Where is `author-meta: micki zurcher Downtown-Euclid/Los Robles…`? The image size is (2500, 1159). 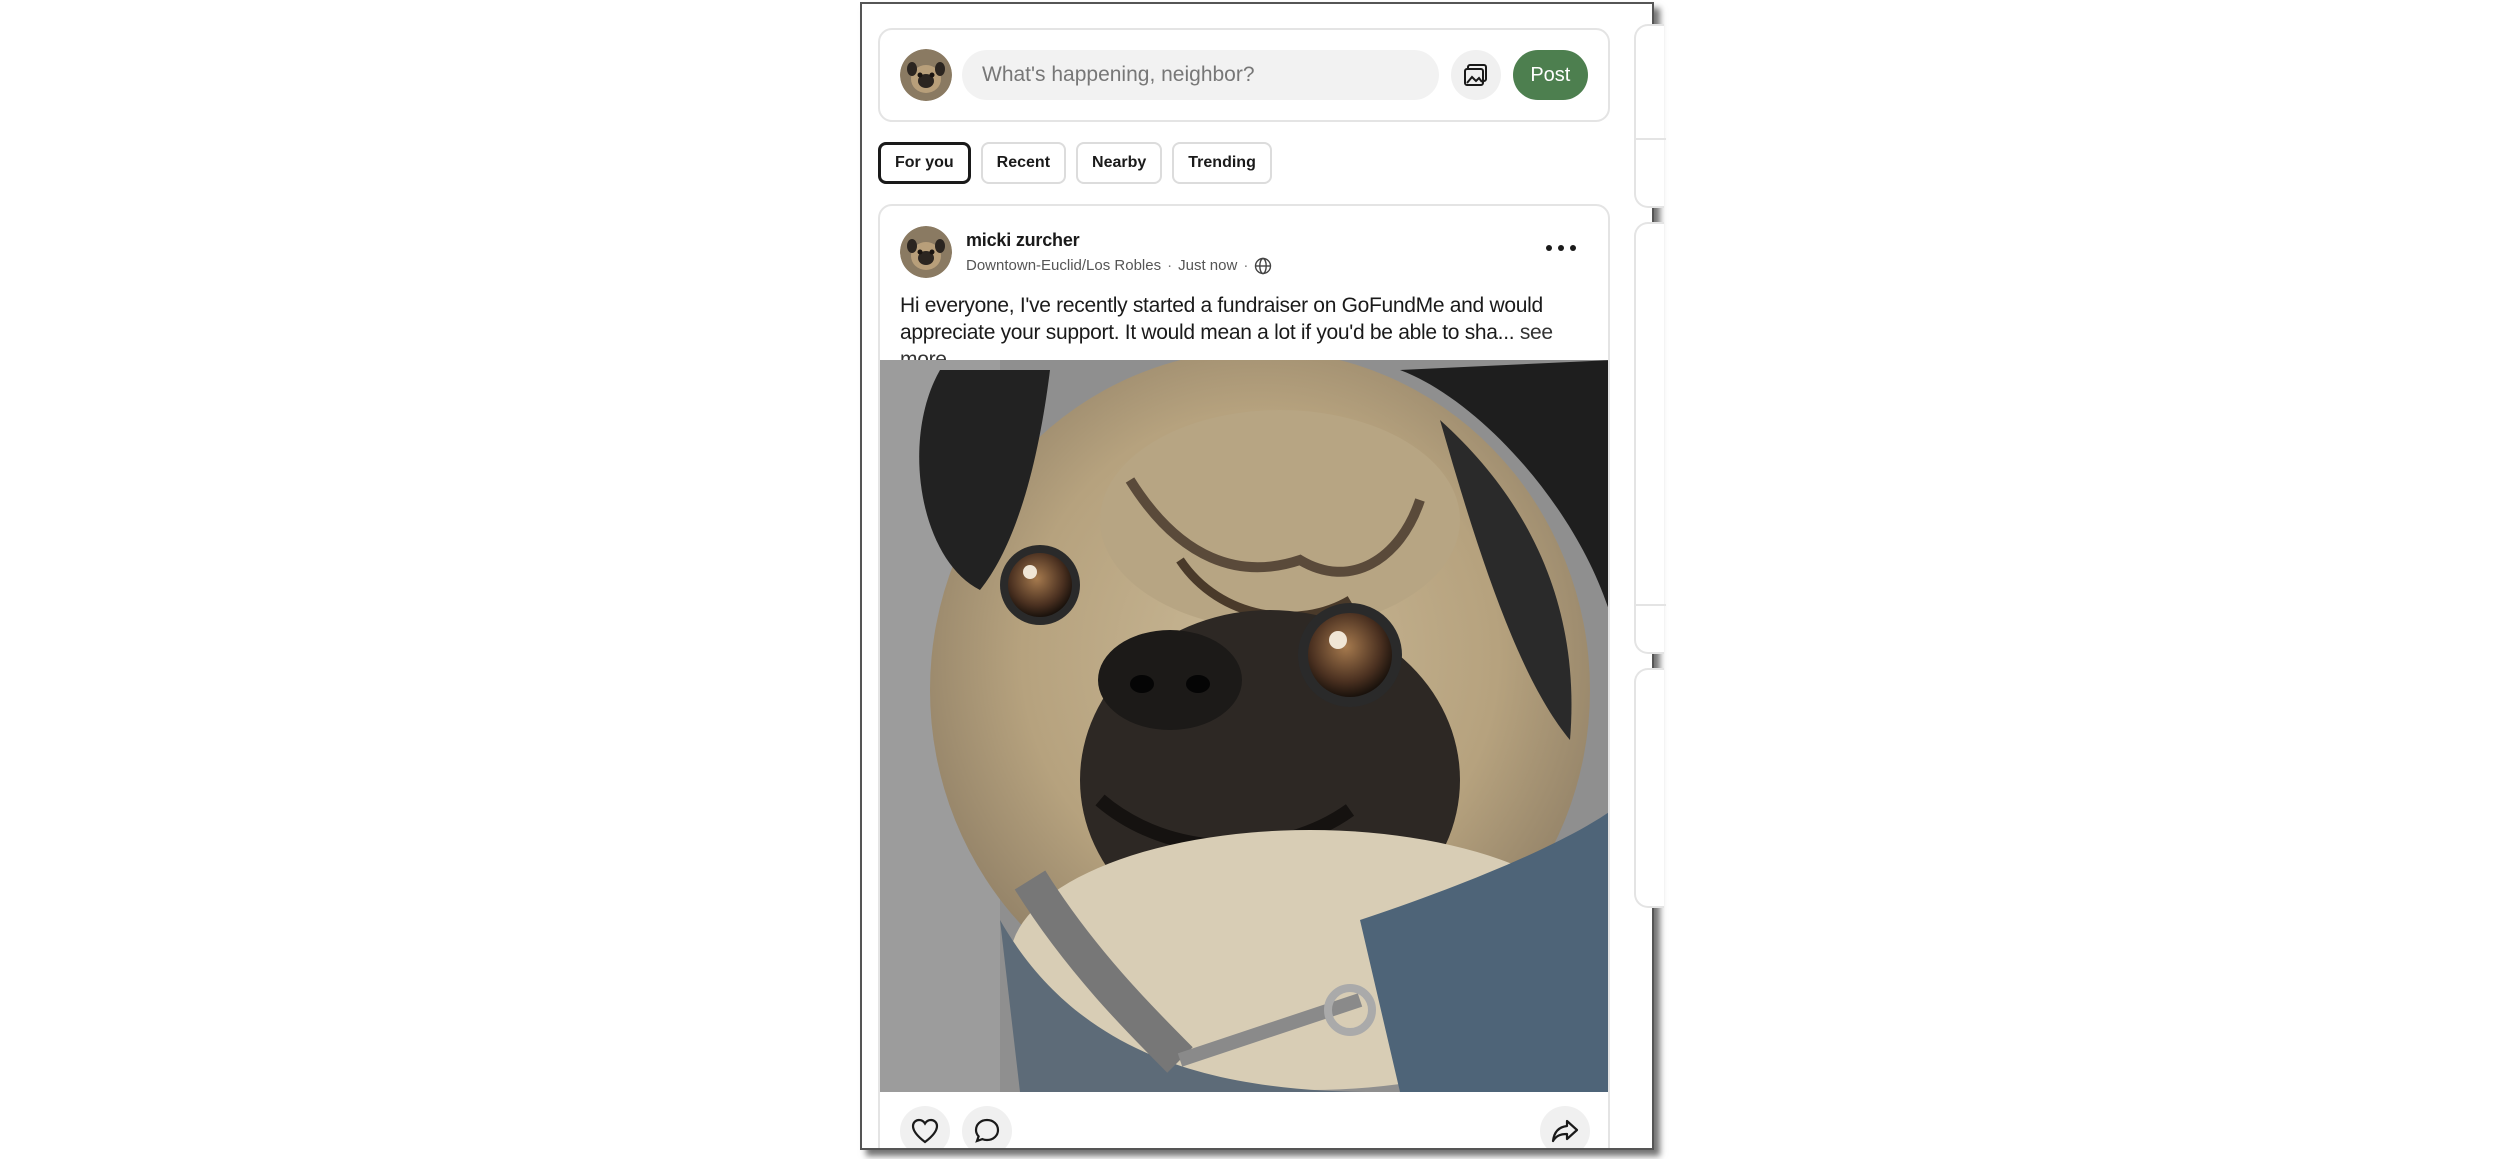
author-meta: micki zurcher Downtown-Euclid/Los Robles… is located at coordinates (1119, 252).